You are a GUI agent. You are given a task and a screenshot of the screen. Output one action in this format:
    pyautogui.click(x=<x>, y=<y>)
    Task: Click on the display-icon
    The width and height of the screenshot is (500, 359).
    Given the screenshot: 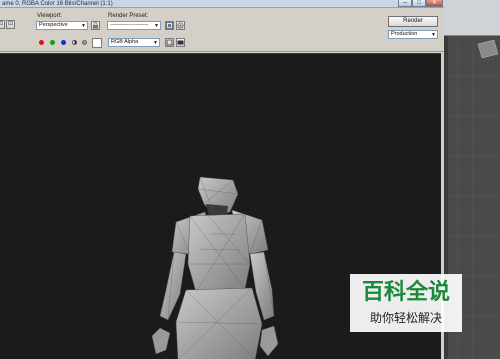 What is the action you would take?
    pyautogui.click(x=169, y=42)
    